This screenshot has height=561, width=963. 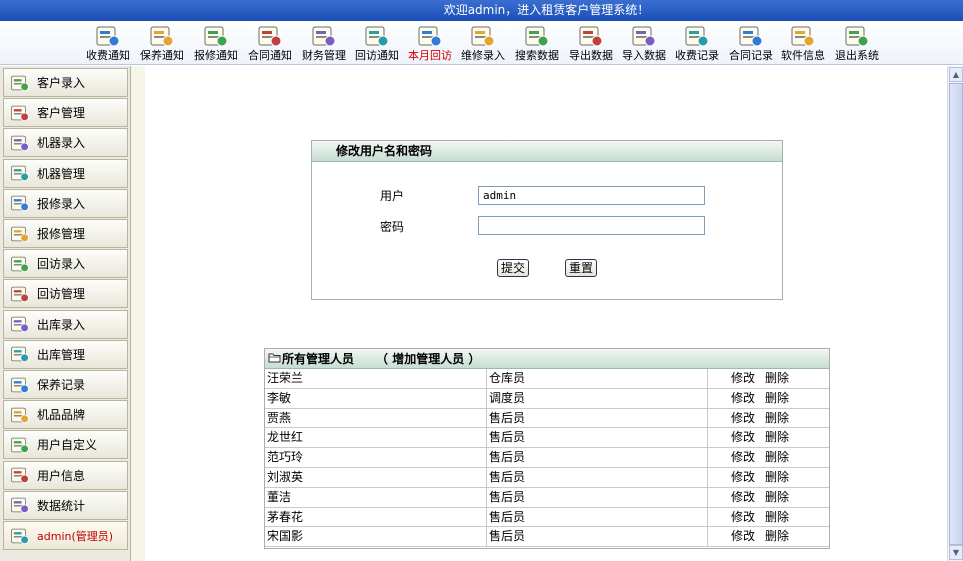 What do you see at coordinates (591, 55) in the screenshot?
I see `toolbar-label: 导出数据` at bounding box center [591, 55].